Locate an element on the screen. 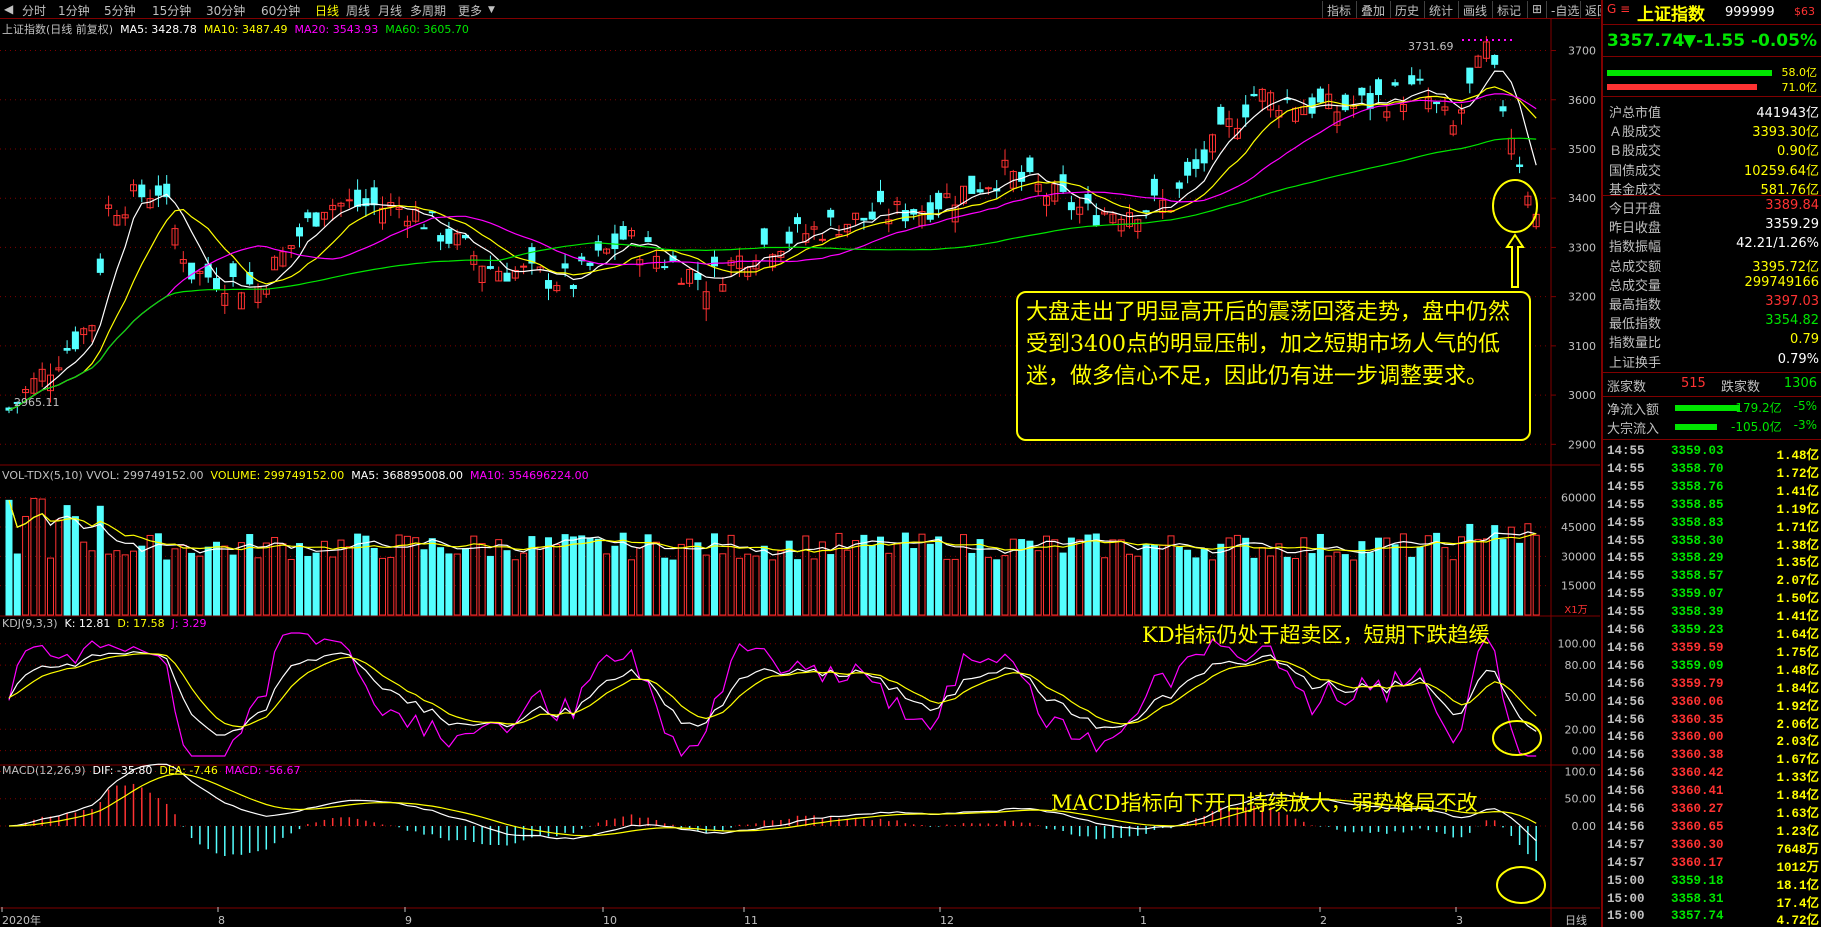  tab-5min: 5分钟 is located at coordinates (120, 10).